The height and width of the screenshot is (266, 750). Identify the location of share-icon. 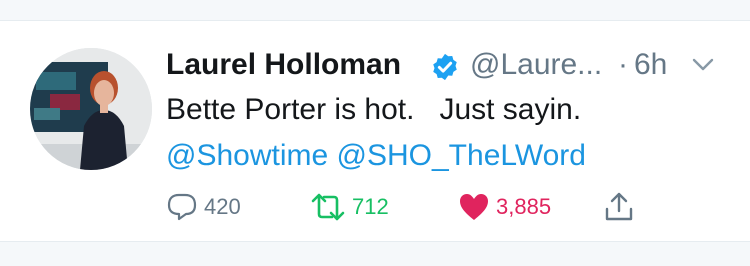
(619, 206).